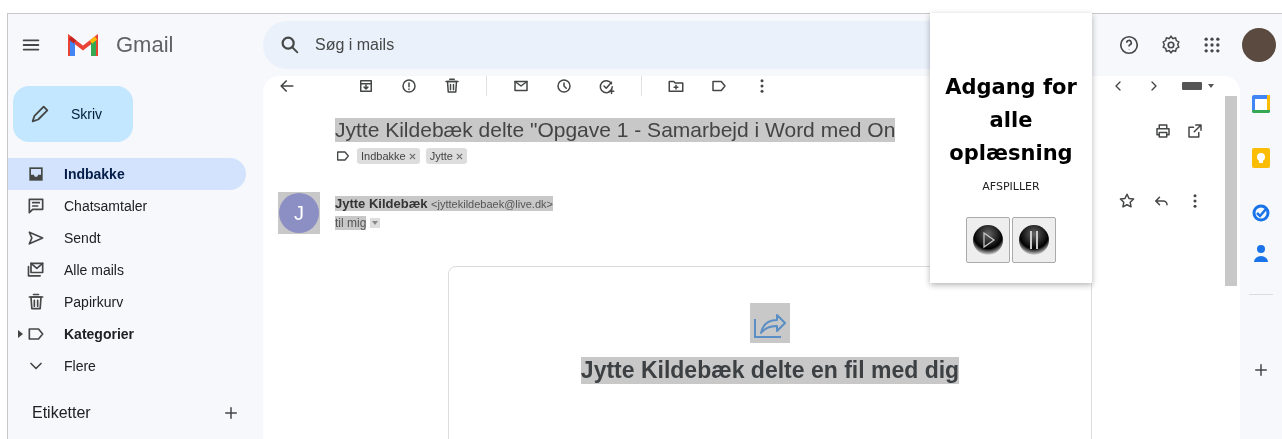 The height and width of the screenshot is (439, 1282). I want to click on play-icon, so click(988, 240).